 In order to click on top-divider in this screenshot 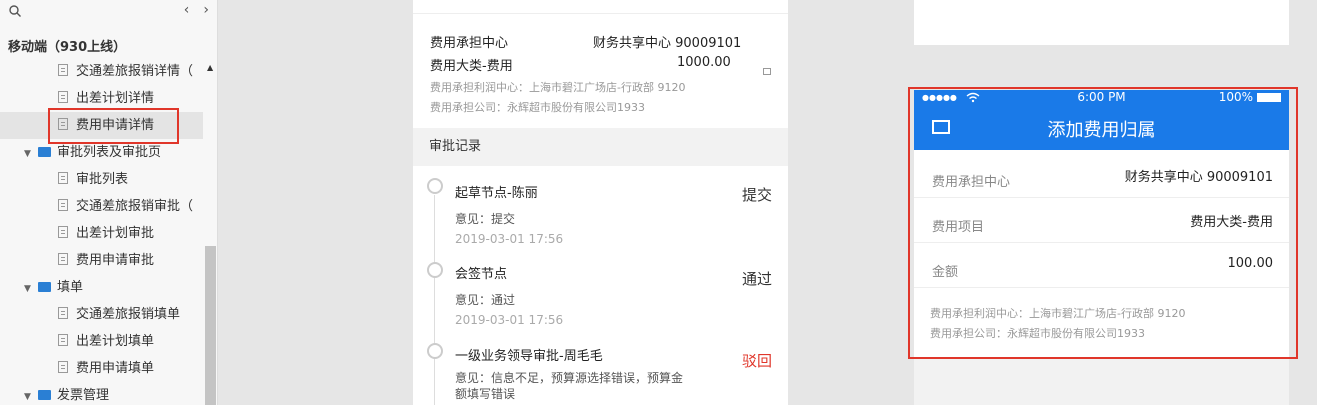, I will do `click(600, 7)`.